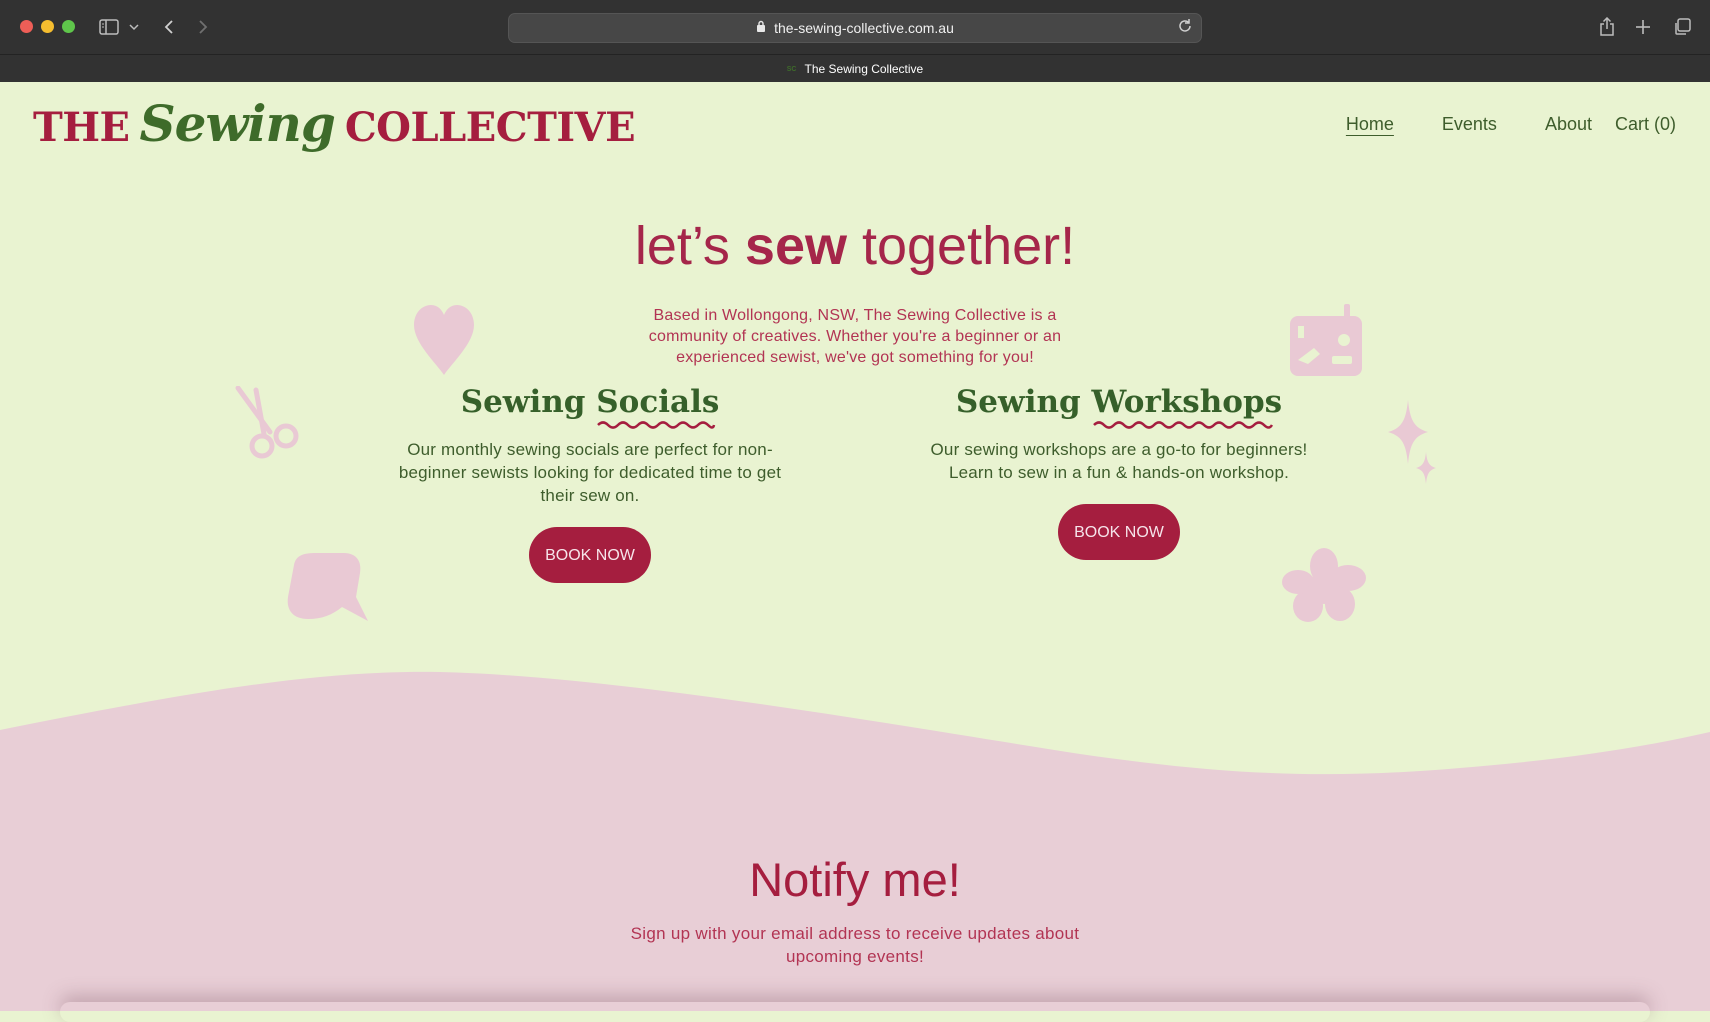 Image resolution: width=1710 pixels, height=1022 pixels. What do you see at coordinates (1568, 124) in the screenshot?
I see `nav-about: About` at bounding box center [1568, 124].